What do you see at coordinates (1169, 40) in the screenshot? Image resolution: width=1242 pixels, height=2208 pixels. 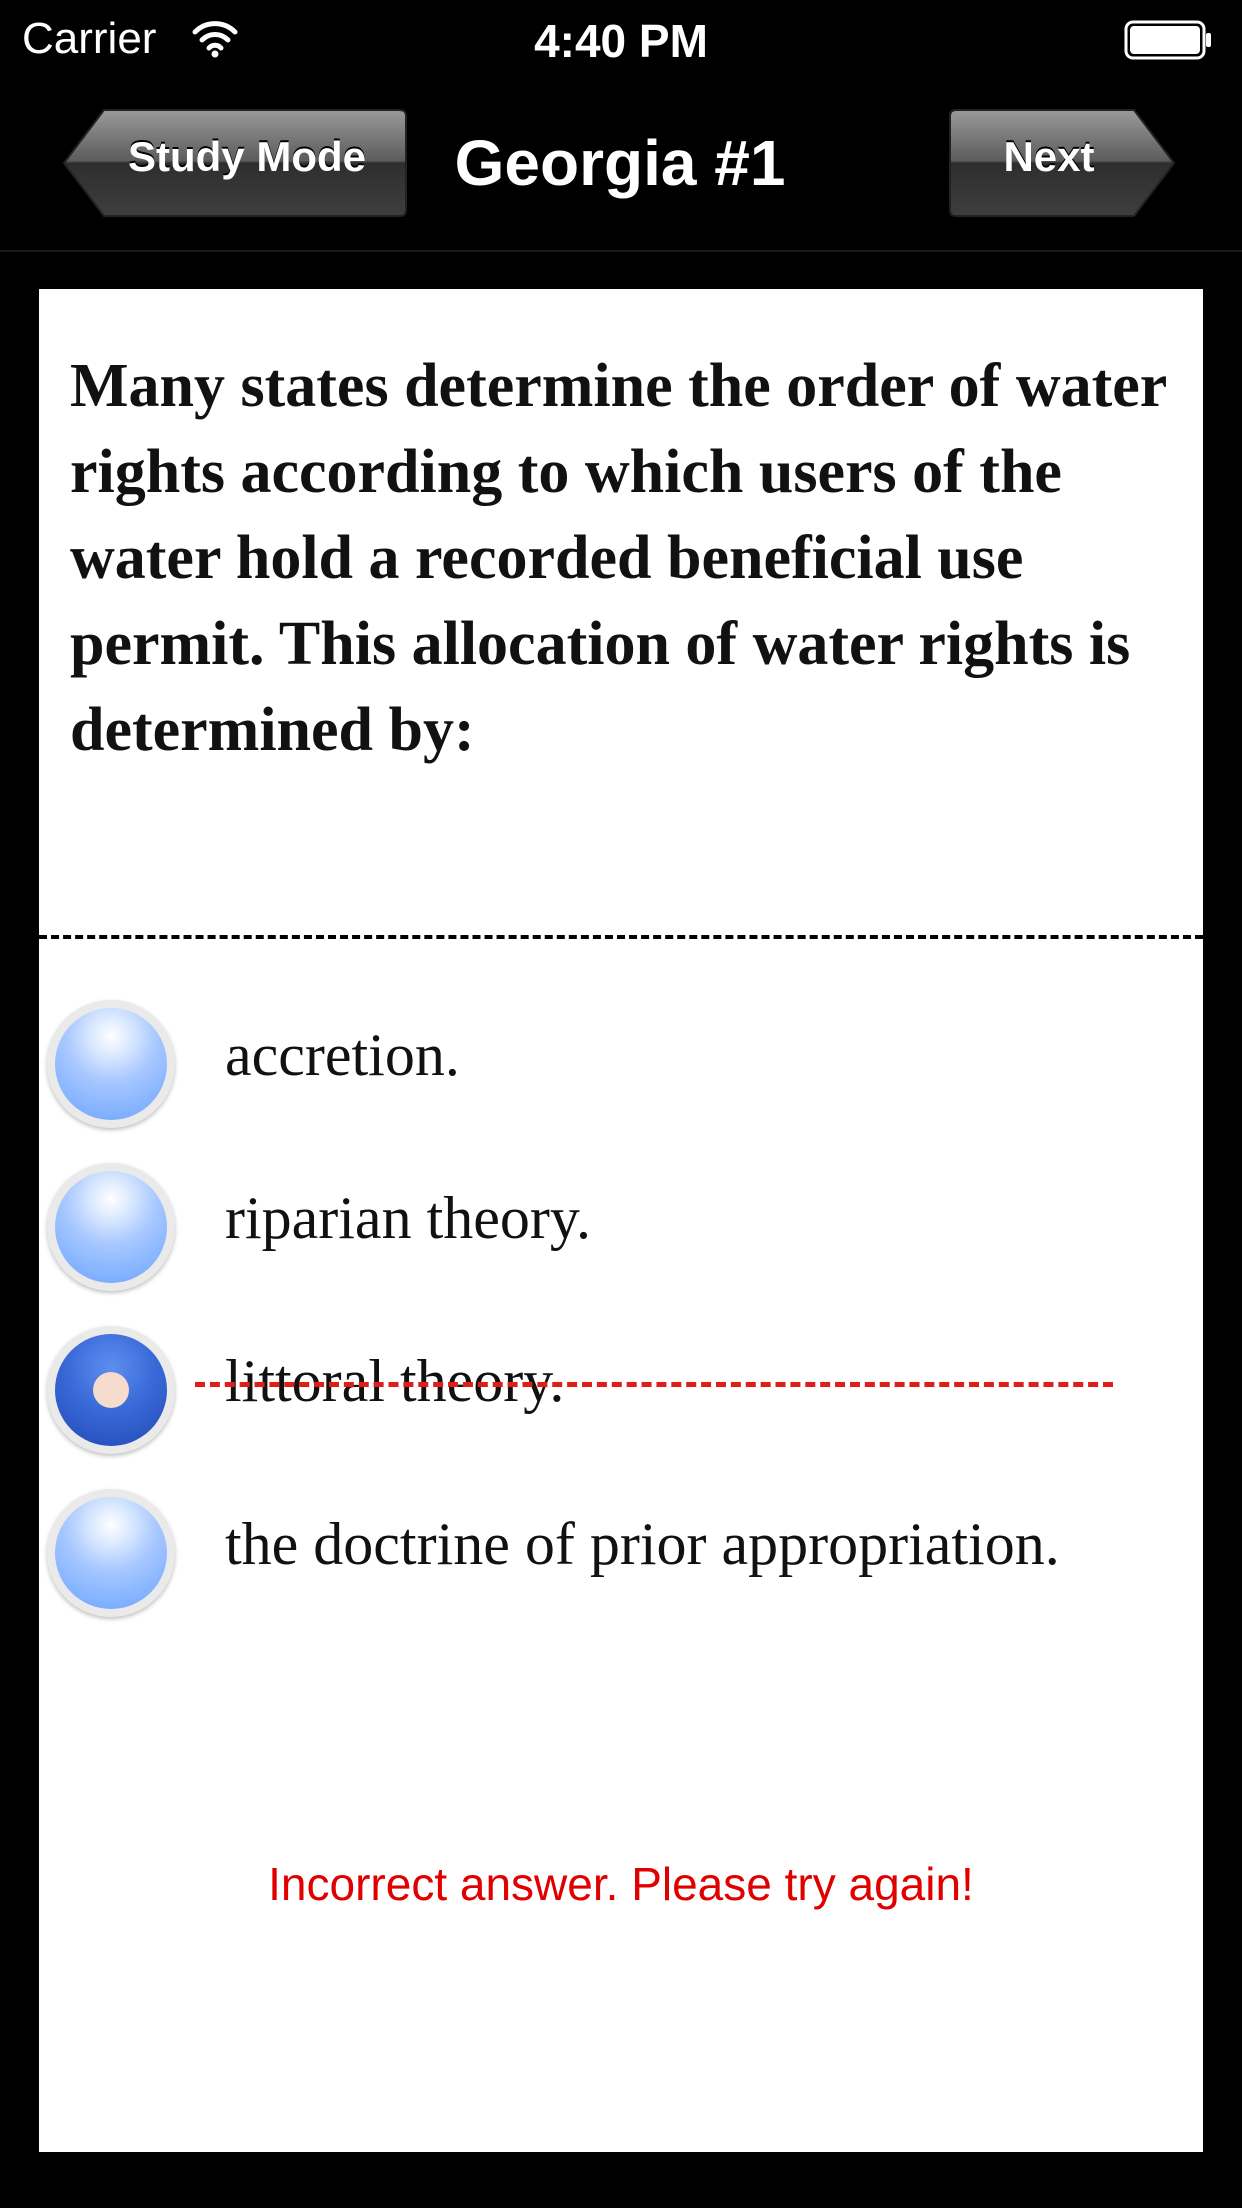 I see `battery-icon` at bounding box center [1169, 40].